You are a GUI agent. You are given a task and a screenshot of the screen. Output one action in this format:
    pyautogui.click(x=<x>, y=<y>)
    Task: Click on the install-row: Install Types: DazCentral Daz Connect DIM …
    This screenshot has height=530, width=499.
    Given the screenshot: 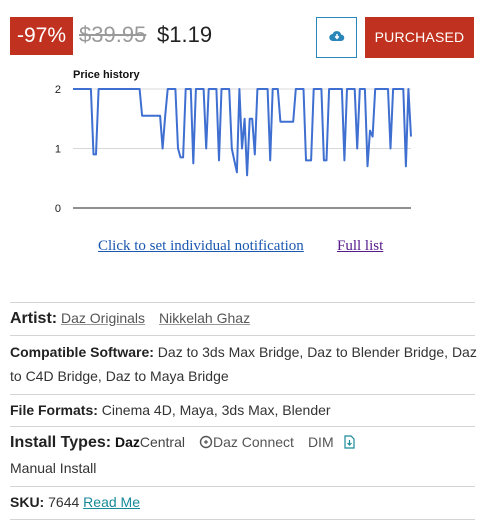 What is the action you would take?
    pyautogui.click(x=245, y=455)
    